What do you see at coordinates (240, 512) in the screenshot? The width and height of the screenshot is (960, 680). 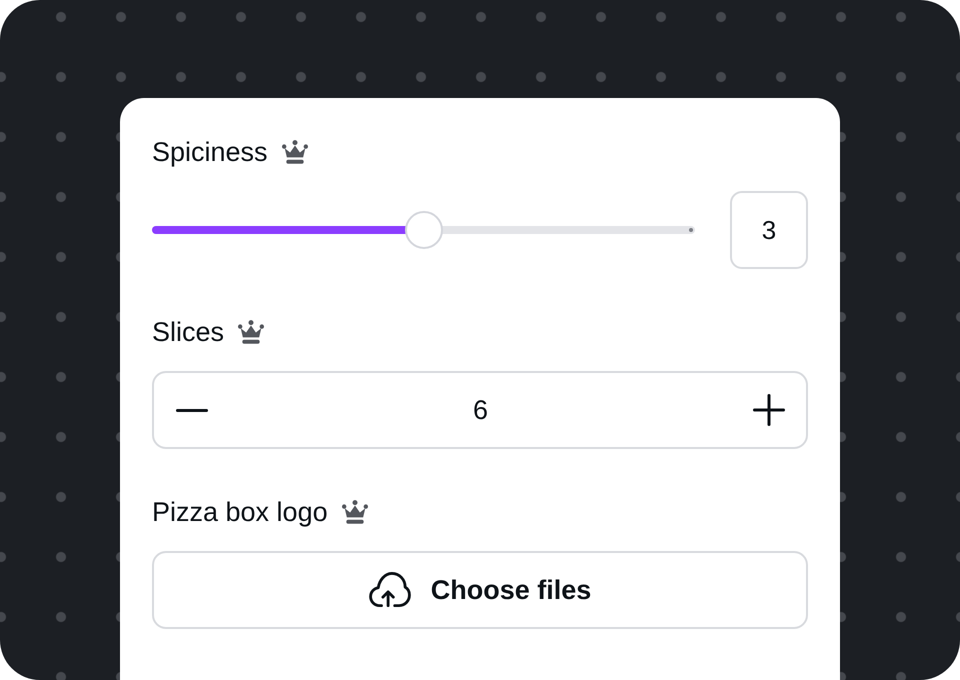 I see `field-label: Pizza box logo` at bounding box center [240, 512].